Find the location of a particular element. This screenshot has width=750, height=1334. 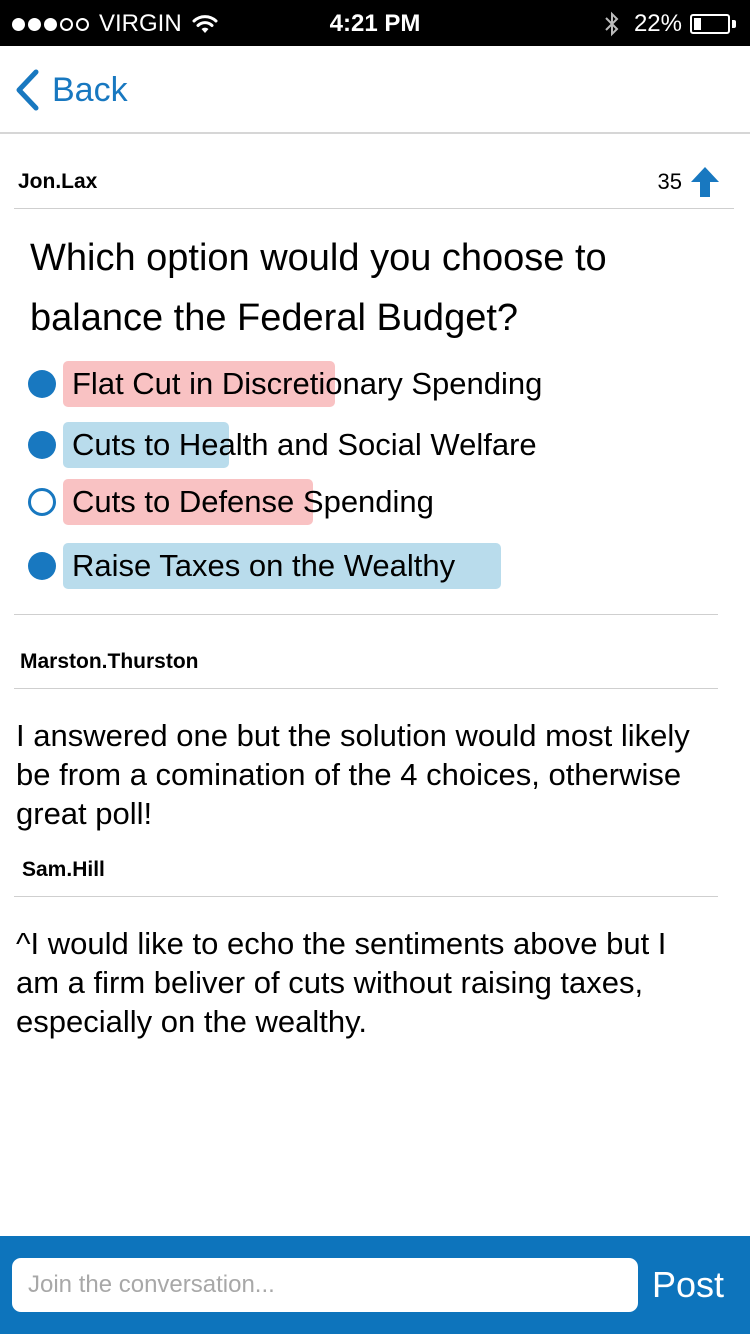

poll-option-label: Flat Cut in Discretionary Spending is located at coordinates (307, 383).